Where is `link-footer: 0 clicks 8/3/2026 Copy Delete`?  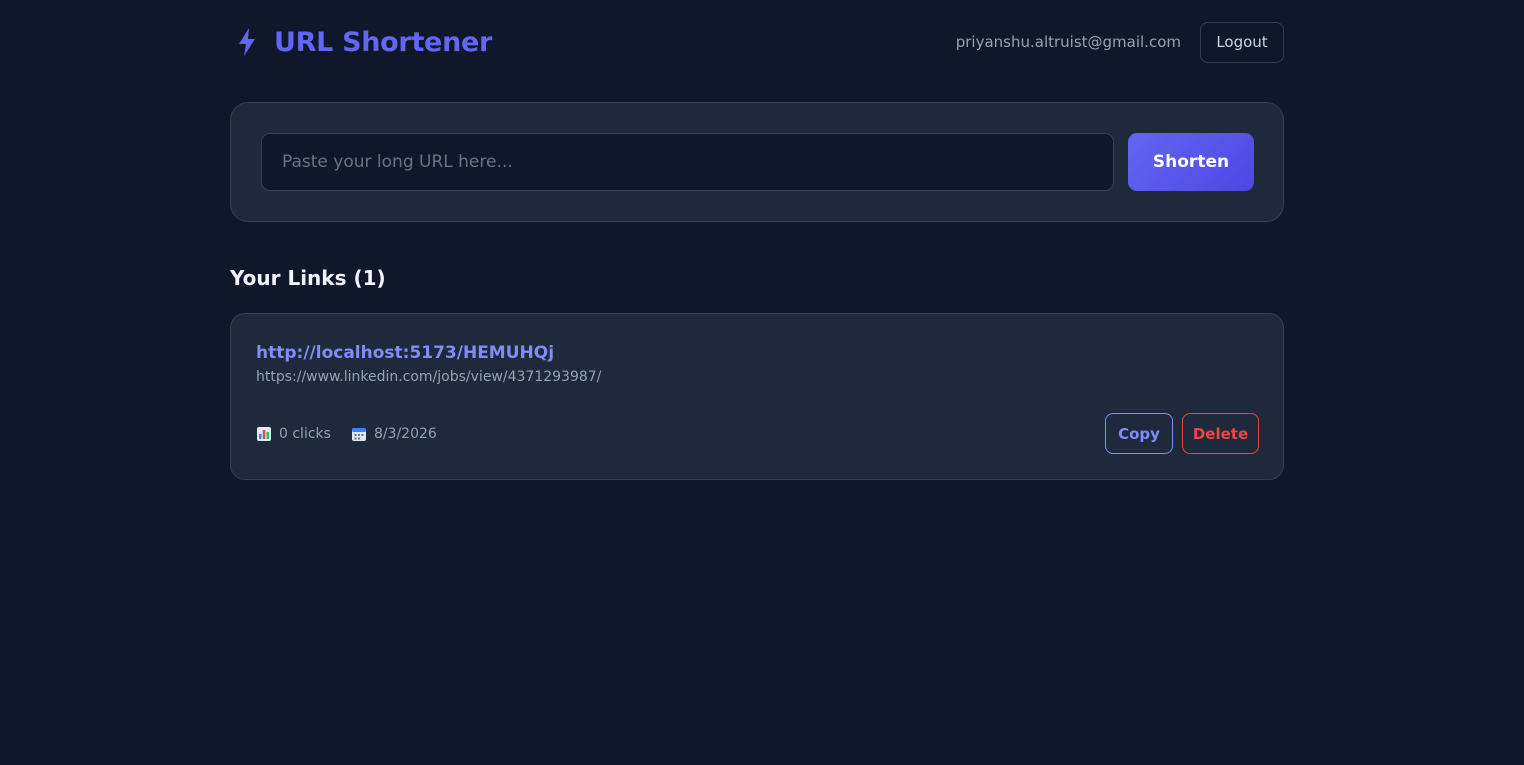 link-footer: 0 clicks 8/3/2026 Copy Delete is located at coordinates (757, 433).